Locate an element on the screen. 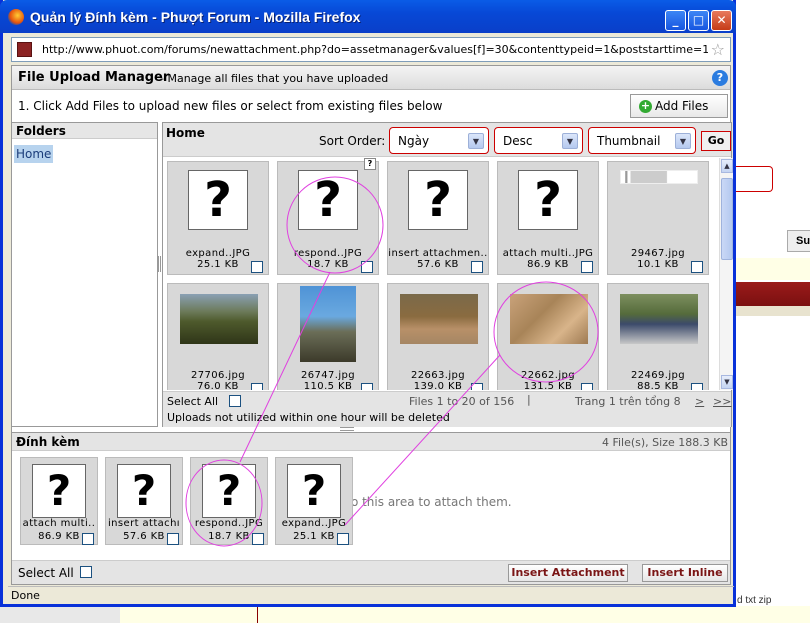 The height and width of the screenshot is (623, 810). attachment-tile: ? attach multi.. 86.9 KB is located at coordinates (59, 501).